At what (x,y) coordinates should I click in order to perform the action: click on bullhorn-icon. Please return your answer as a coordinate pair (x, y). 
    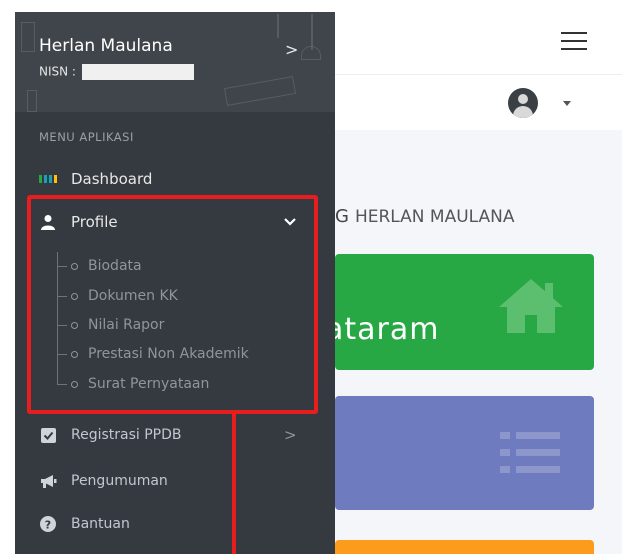
    Looking at the image, I should click on (48, 481).